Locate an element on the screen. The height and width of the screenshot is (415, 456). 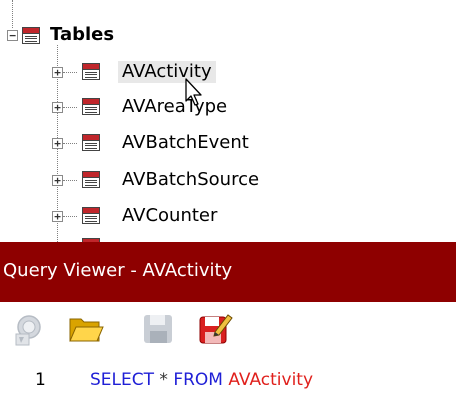
edit-query-icon is located at coordinates (215, 329).